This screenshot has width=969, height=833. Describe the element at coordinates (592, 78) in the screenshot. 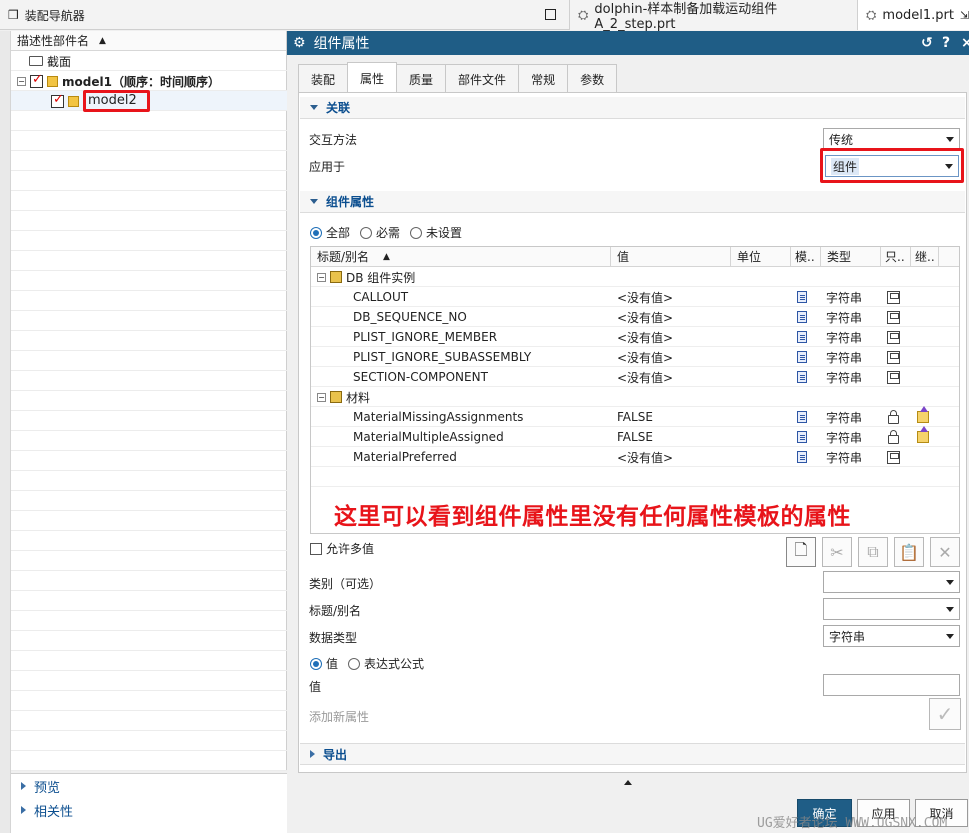

I see `tab-parameters: 参数` at that location.